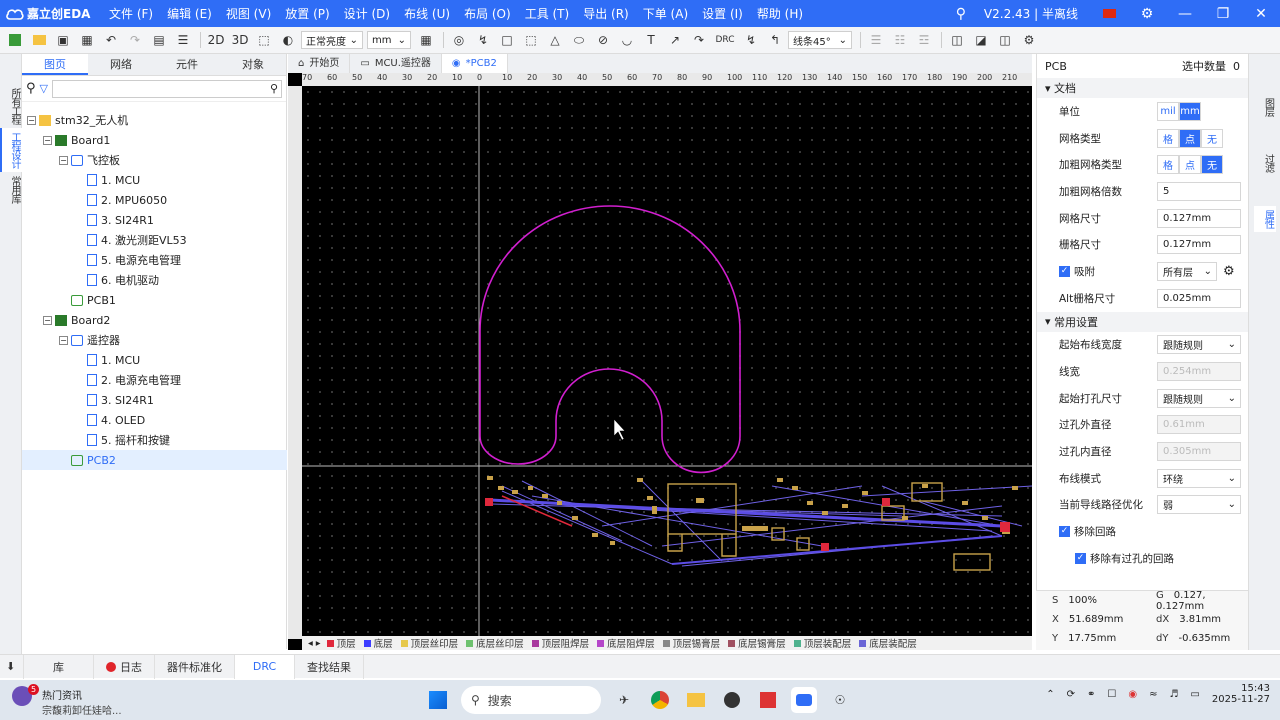 The height and width of the screenshot is (720, 1280). I want to click on tab-objects: 对象, so click(253, 64).